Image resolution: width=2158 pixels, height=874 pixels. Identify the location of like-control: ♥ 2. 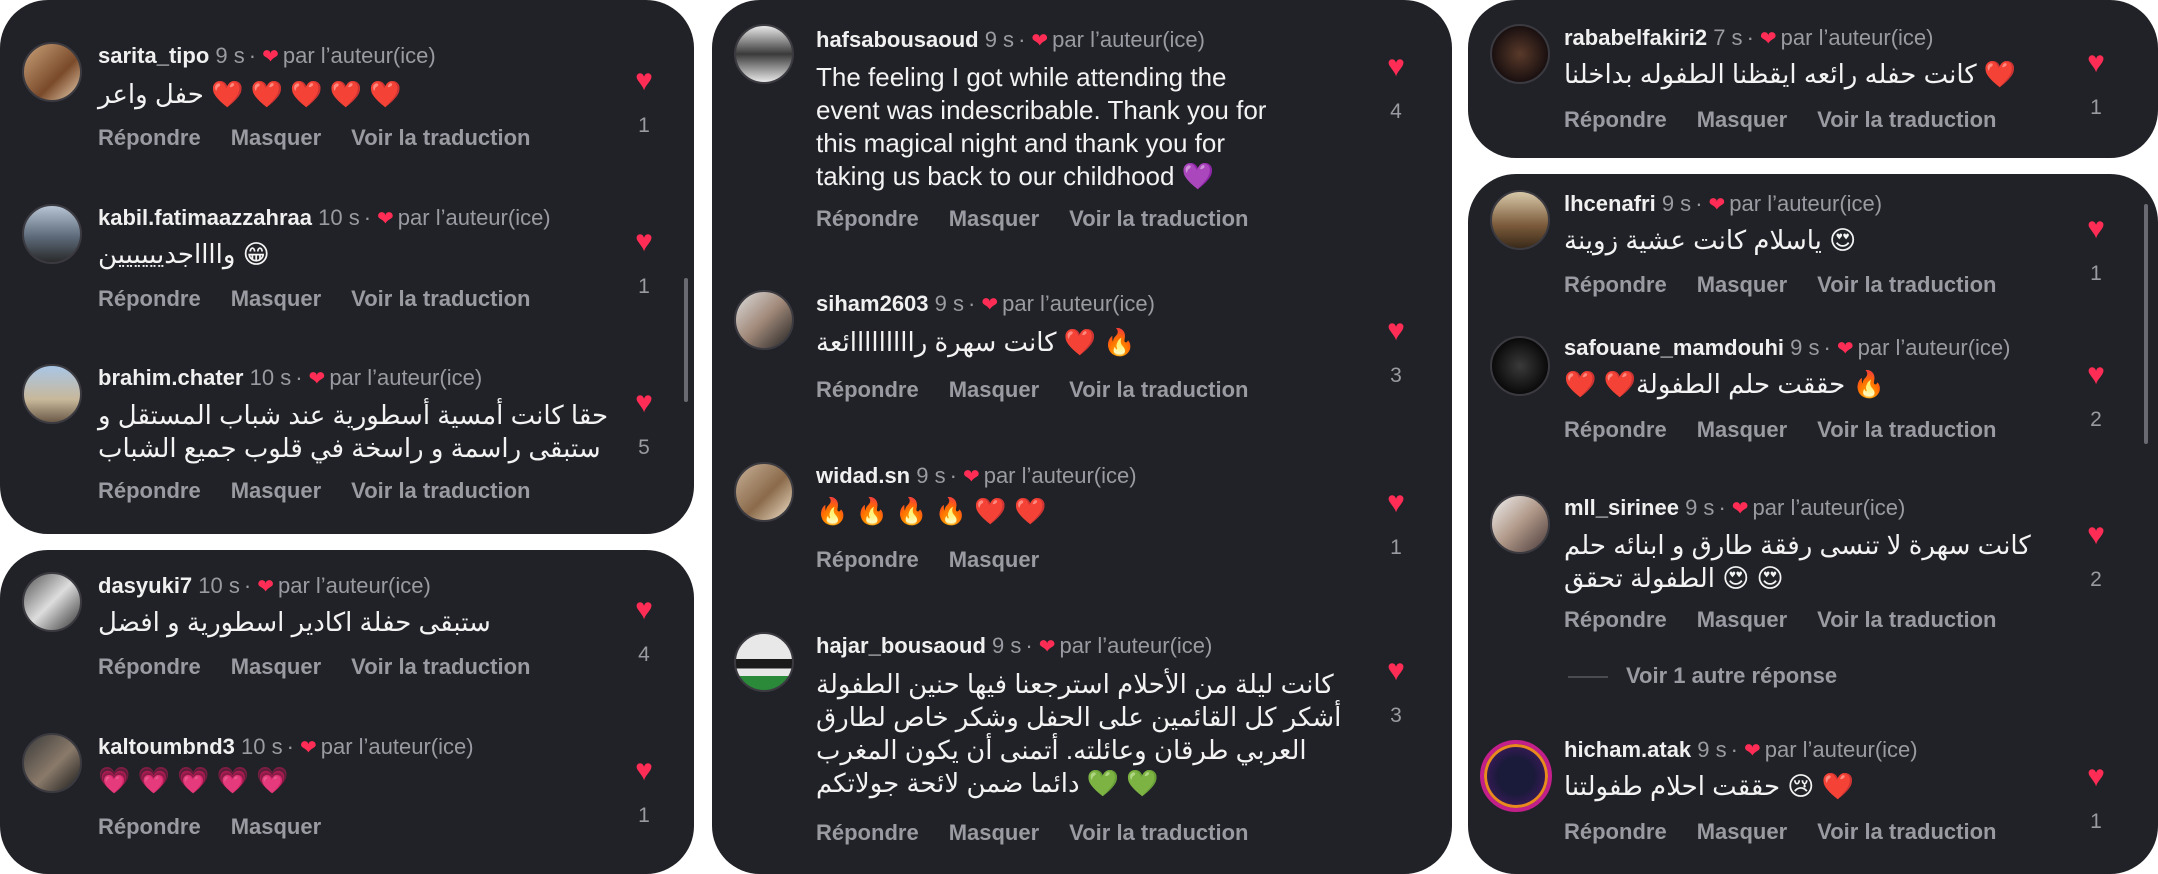
(2096, 396).